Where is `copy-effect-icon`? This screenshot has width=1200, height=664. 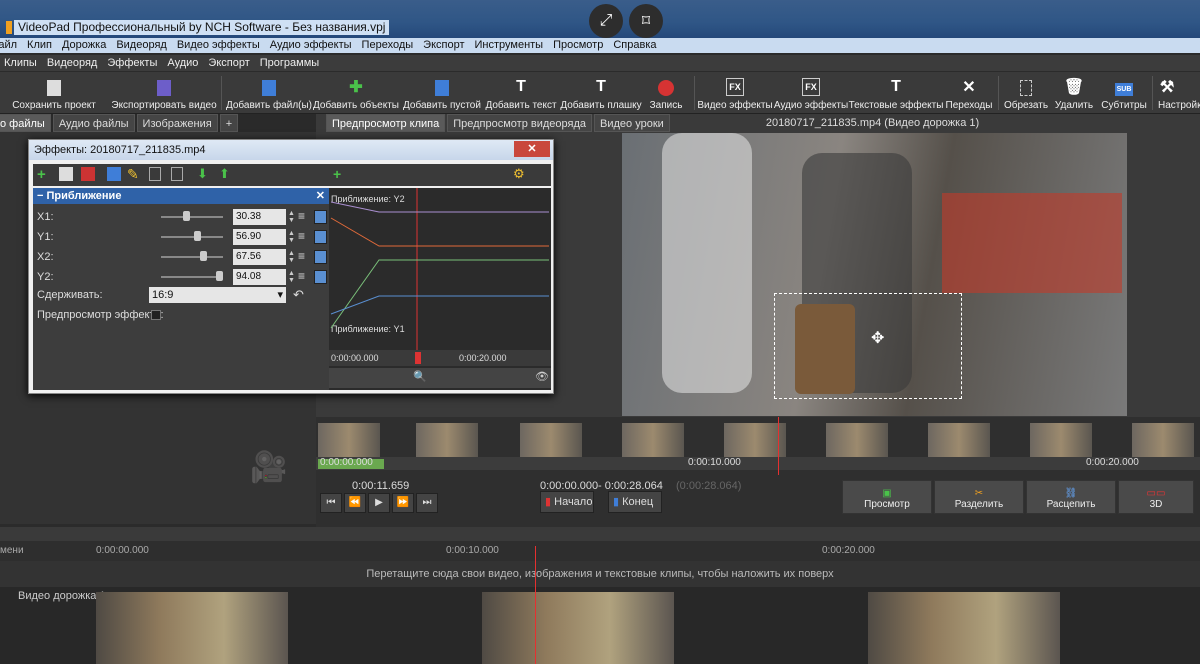
copy-effect-icon is located at coordinates (66, 174).